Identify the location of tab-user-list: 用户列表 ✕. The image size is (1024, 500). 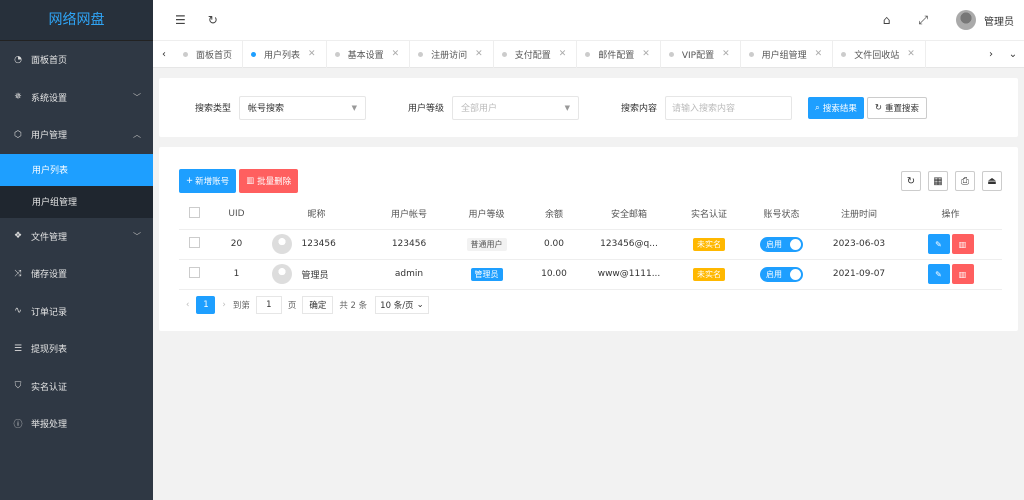
(285, 54).